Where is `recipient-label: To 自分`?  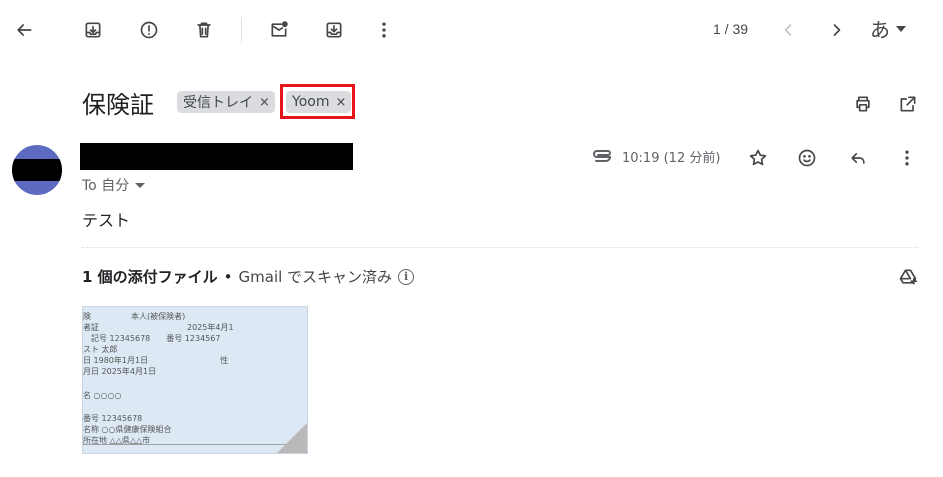
recipient-label: To 自分 is located at coordinates (106, 186).